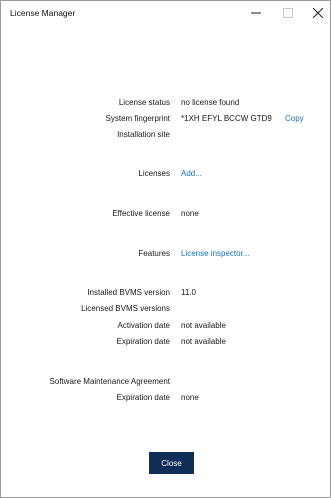 This screenshot has height=498, width=331. What do you see at coordinates (143, 134) in the screenshot?
I see `installation-site-label: Installation site` at bounding box center [143, 134].